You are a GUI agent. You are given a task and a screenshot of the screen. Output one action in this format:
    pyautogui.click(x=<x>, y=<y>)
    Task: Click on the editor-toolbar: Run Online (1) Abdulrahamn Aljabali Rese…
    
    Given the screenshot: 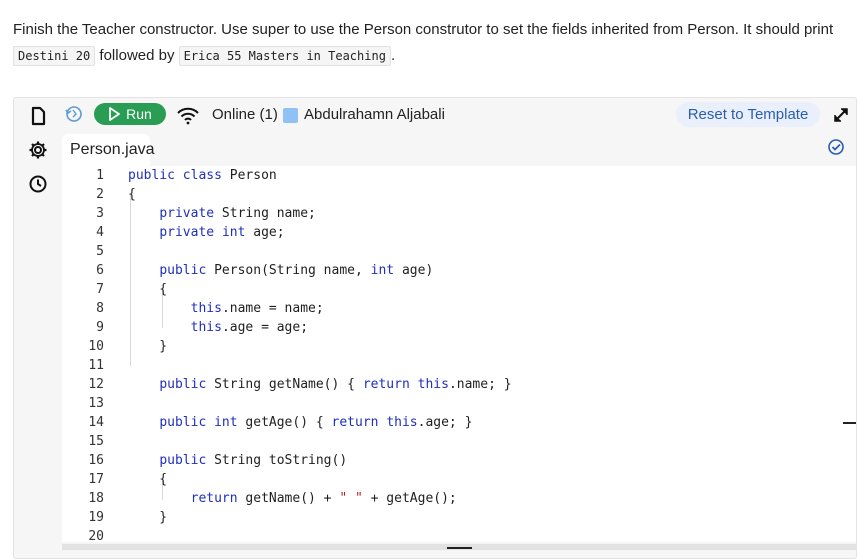 What is the action you would take?
    pyautogui.click(x=435, y=116)
    